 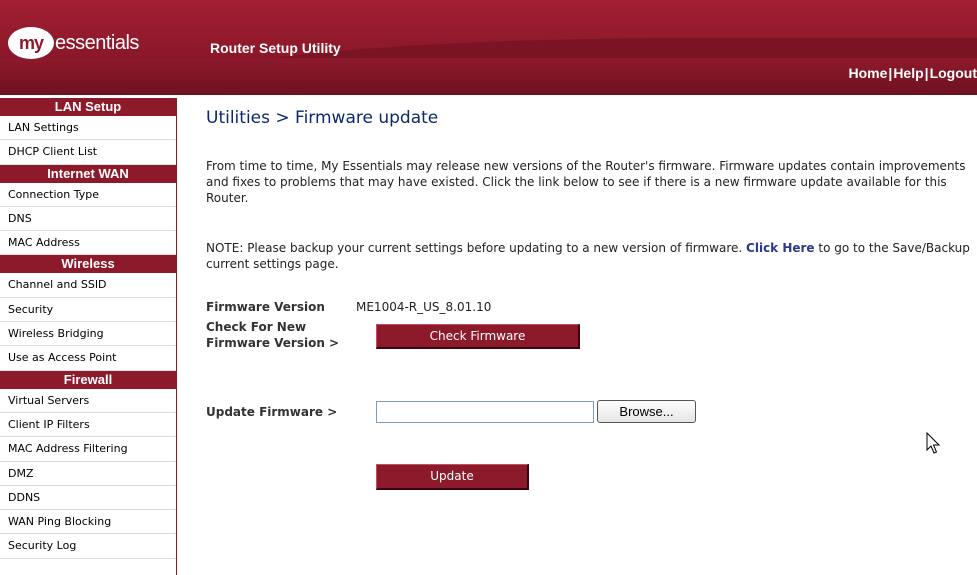 I want to click on sidebar-item-dhcp-client-list: DHCP Client List, so click(x=88, y=152).